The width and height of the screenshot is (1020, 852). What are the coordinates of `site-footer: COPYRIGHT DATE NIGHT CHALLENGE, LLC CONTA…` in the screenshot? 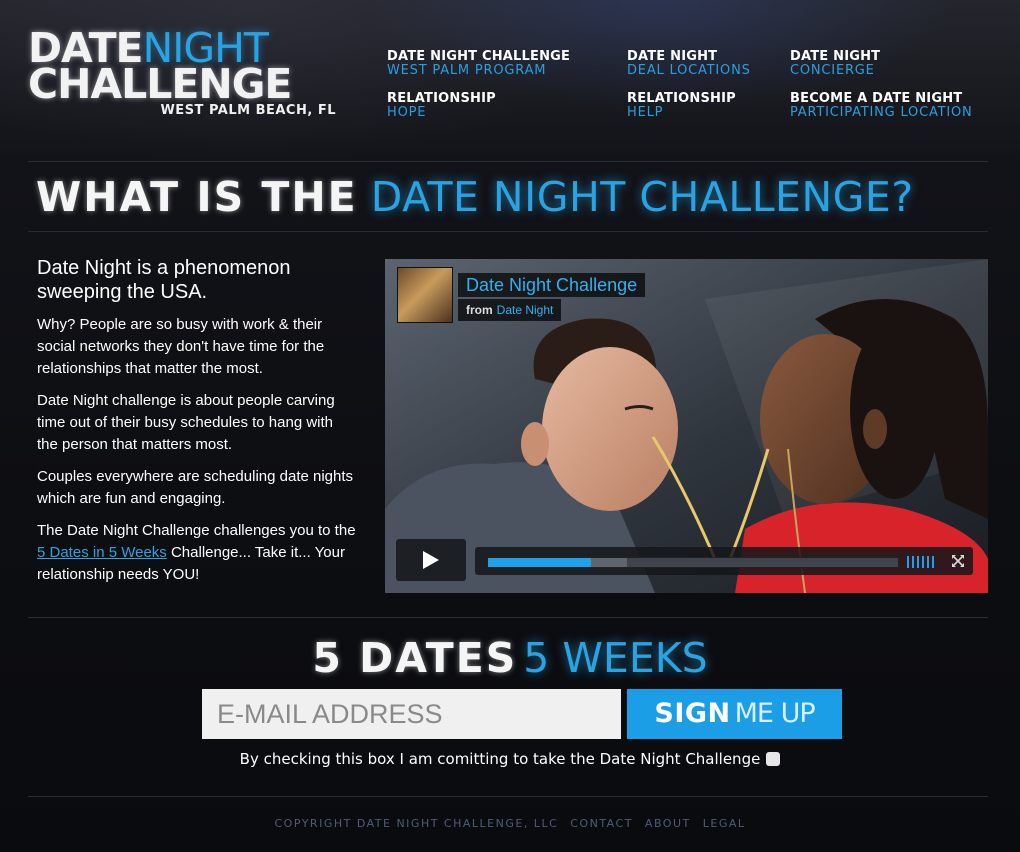 It's located at (510, 823).